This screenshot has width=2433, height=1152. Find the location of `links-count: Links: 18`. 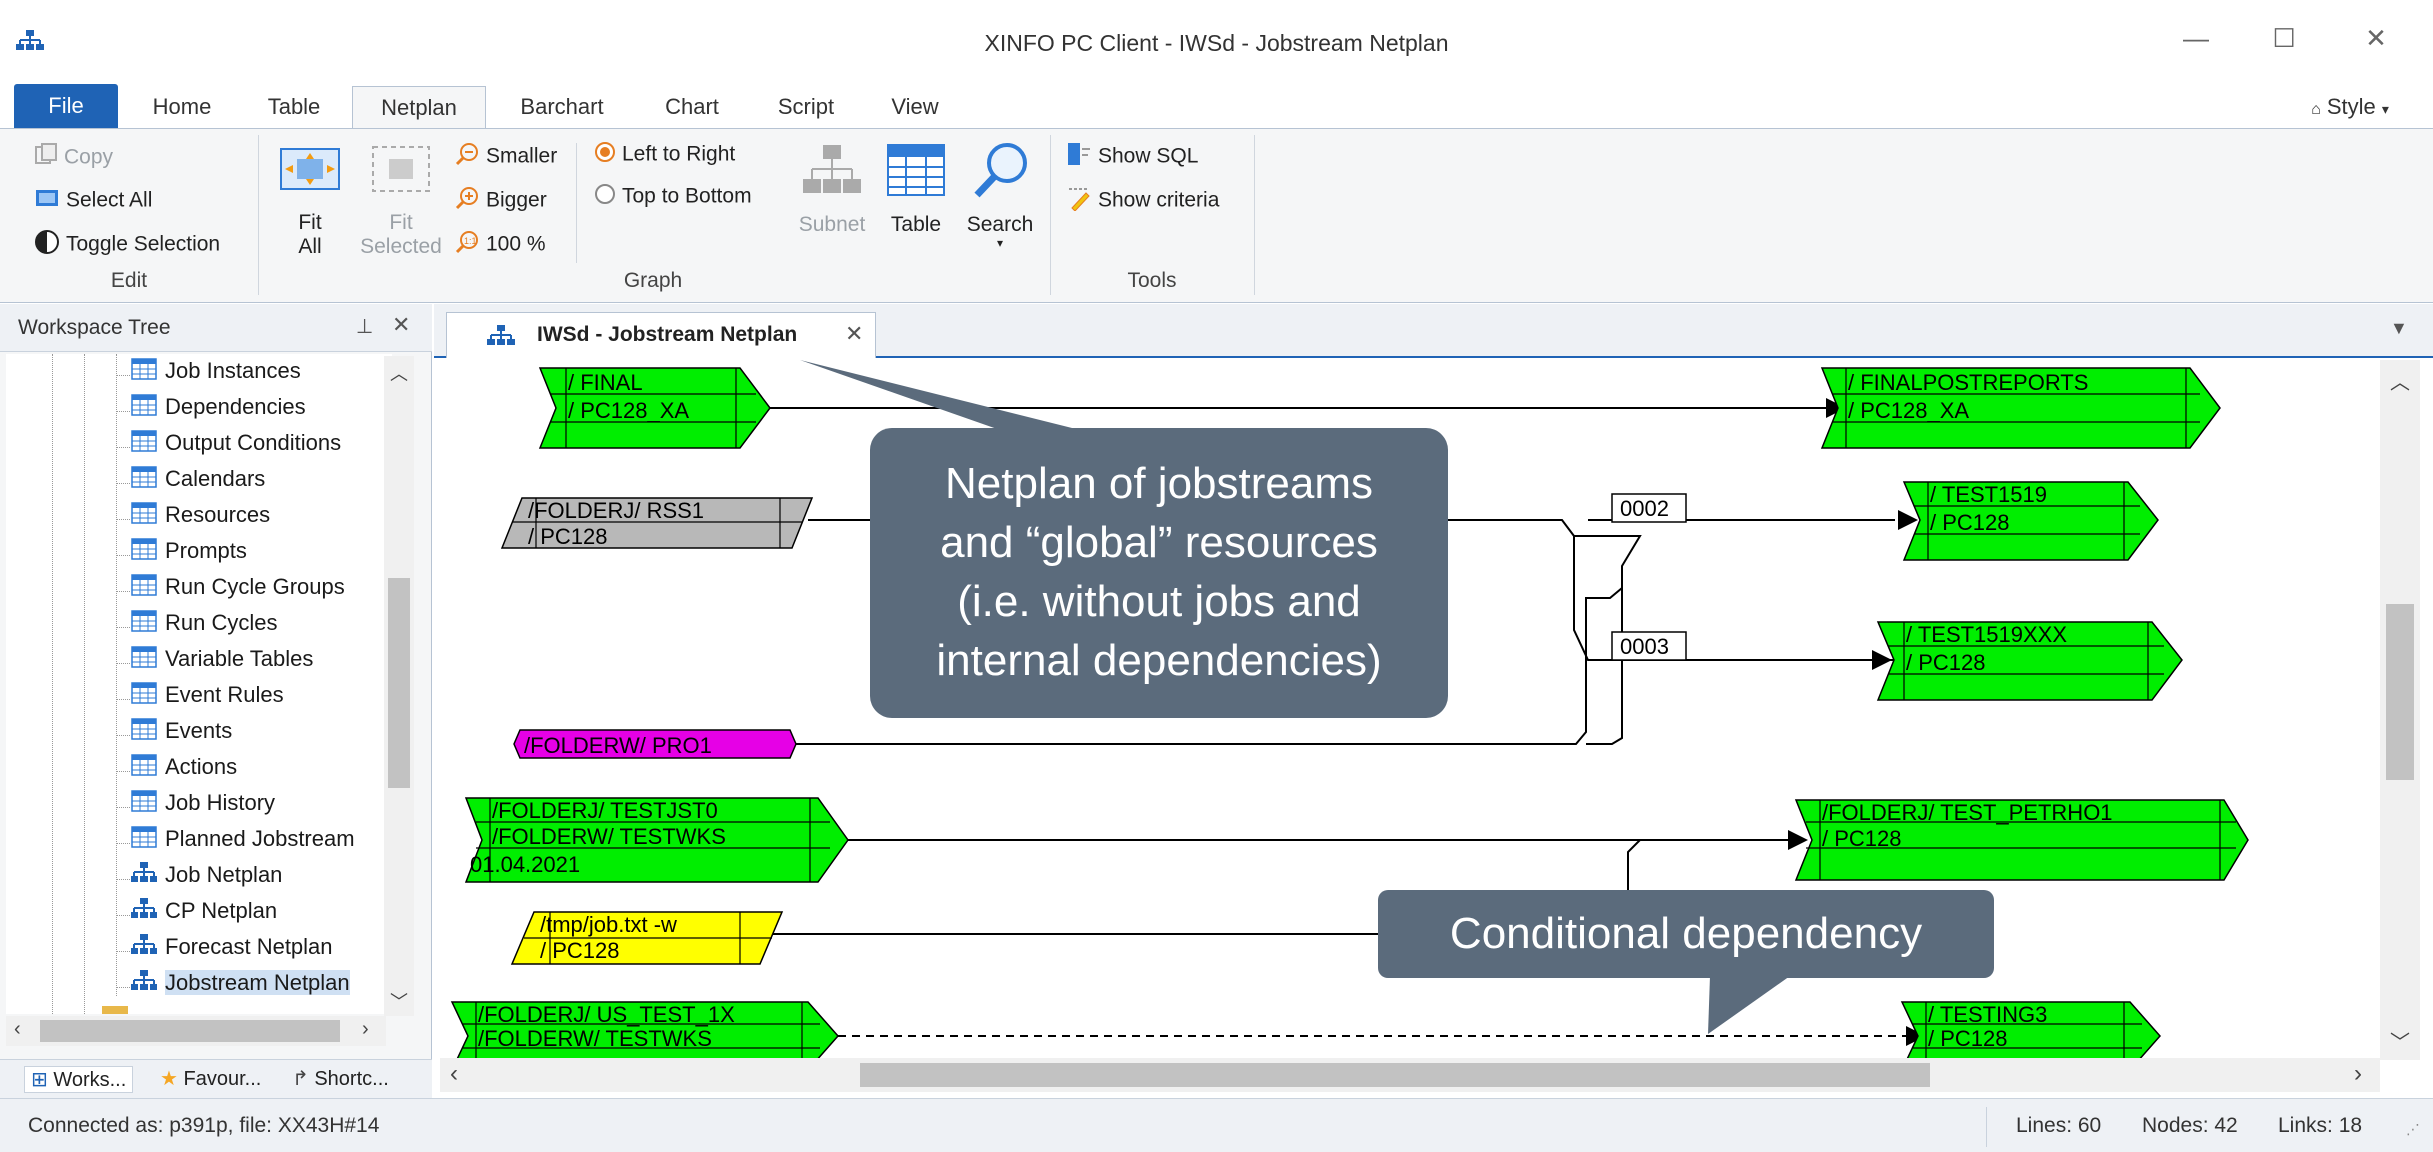

links-count: Links: 18 is located at coordinates (2320, 1125).